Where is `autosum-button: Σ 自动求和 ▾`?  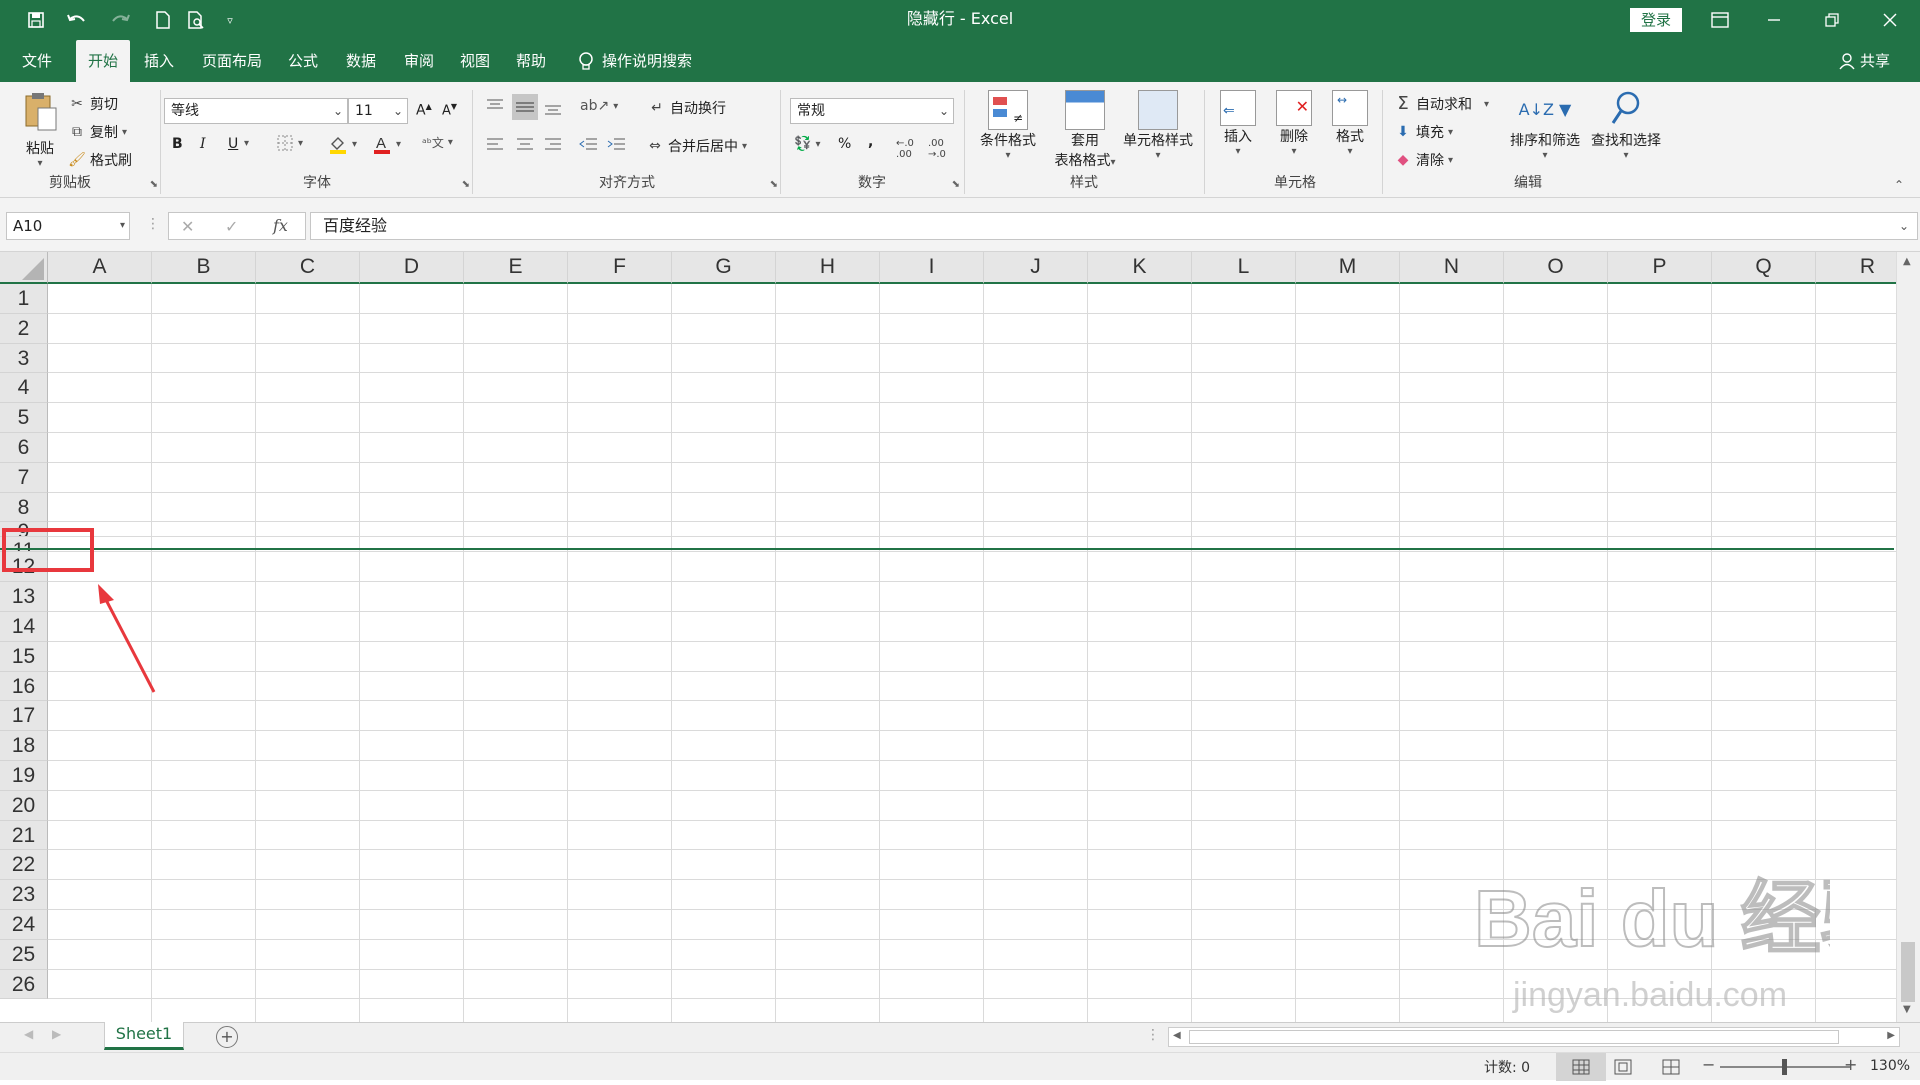
autosum-button: Σ 自动求和 ▾ is located at coordinates (1441, 104).